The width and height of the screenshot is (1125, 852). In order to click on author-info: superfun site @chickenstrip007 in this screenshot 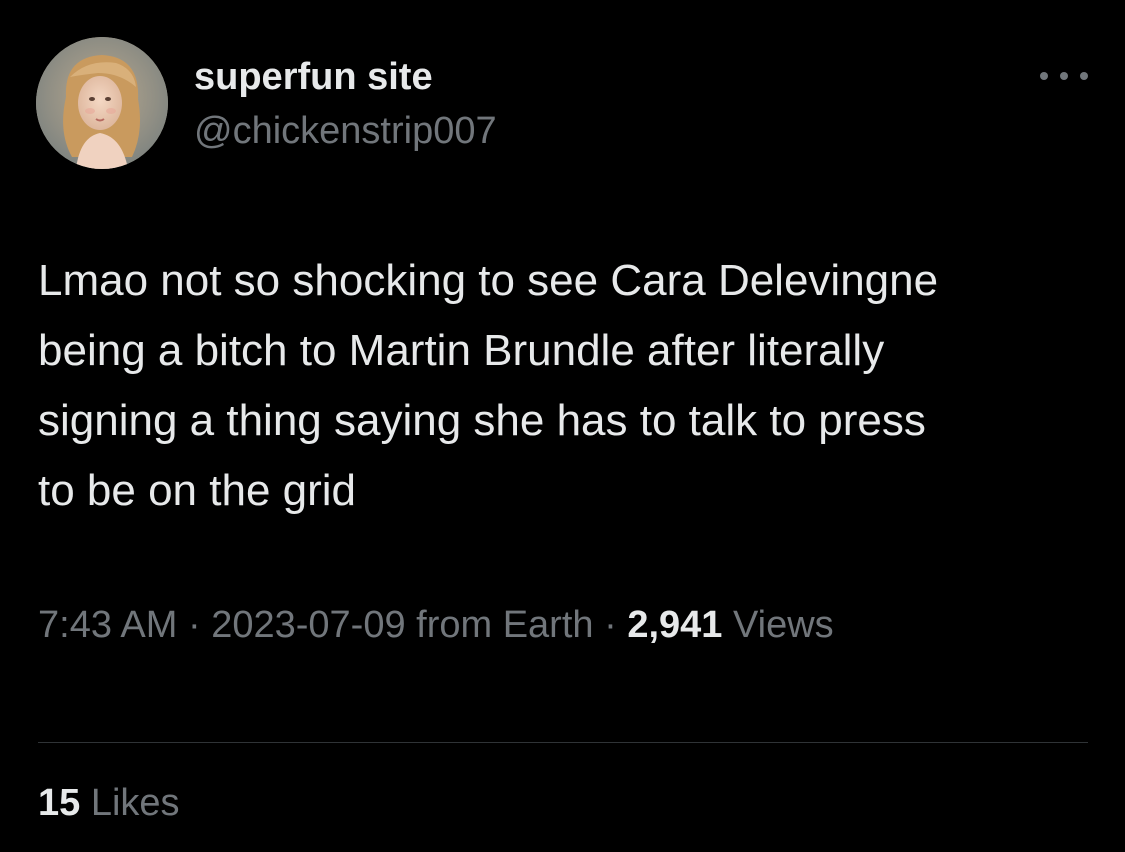, I will do `click(345, 104)`.